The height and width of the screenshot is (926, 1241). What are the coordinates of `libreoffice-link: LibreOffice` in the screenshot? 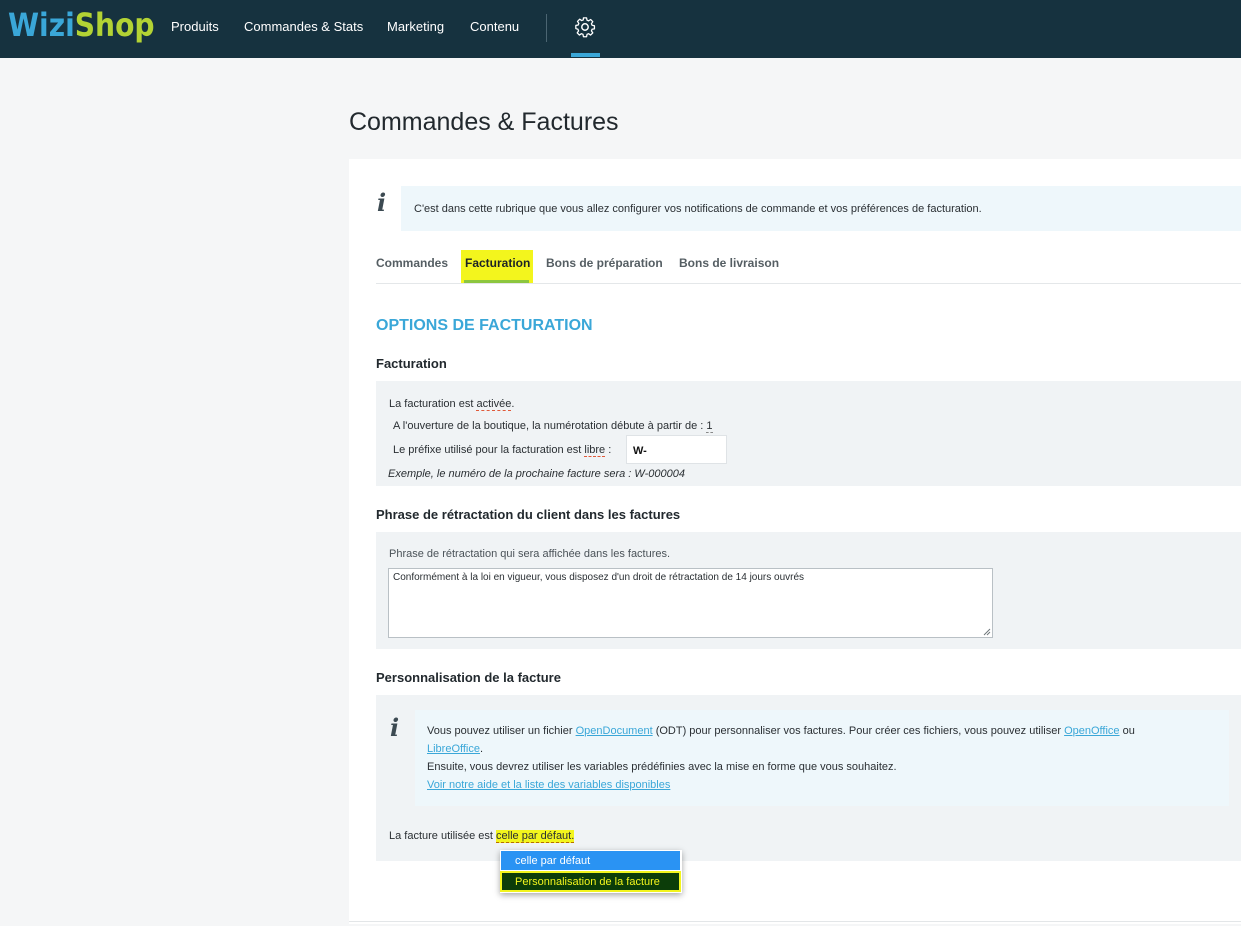 It's located at (453, 749).